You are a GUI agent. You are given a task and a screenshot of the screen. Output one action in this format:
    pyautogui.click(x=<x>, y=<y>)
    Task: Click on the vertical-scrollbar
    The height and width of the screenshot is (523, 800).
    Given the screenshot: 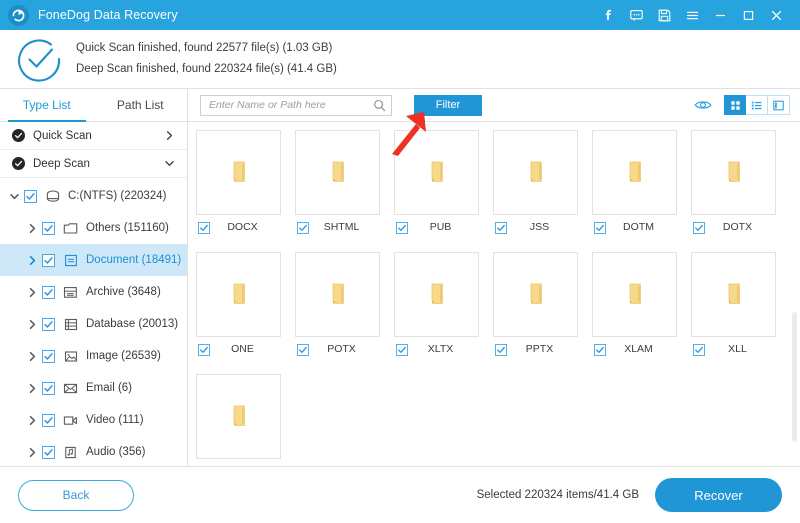 What is the action you would take?
    pyautogui.click(x=794, y=377)
    